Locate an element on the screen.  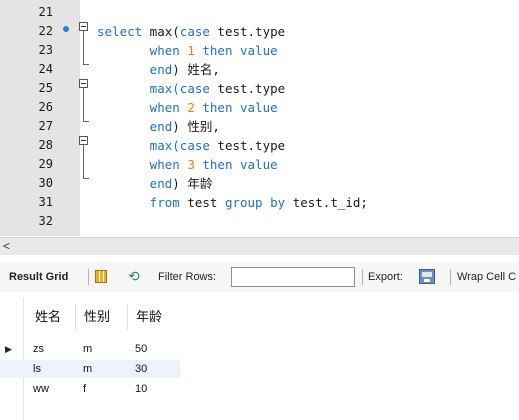
sql-token: ) 年龄 is located at coordinates (192, 183).